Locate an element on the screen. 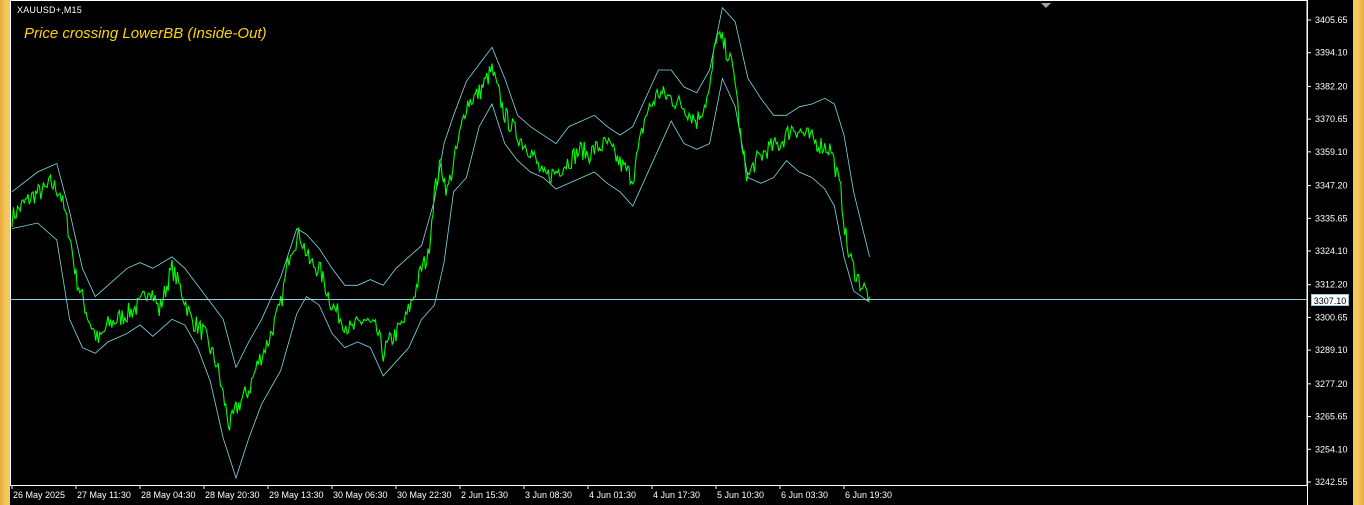  price-tick-label: 3359.10 is located at coordinates (1331, 152).